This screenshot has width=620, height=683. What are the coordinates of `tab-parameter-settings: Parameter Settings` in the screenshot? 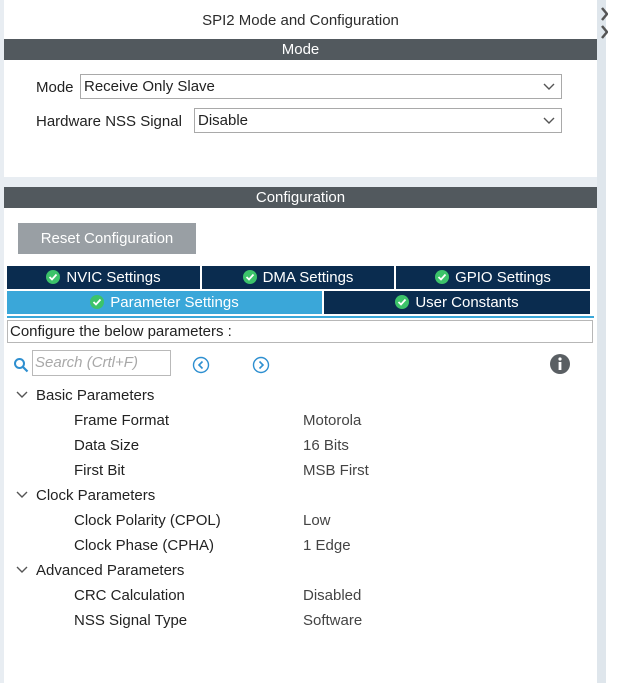 It's located at (164, 302).